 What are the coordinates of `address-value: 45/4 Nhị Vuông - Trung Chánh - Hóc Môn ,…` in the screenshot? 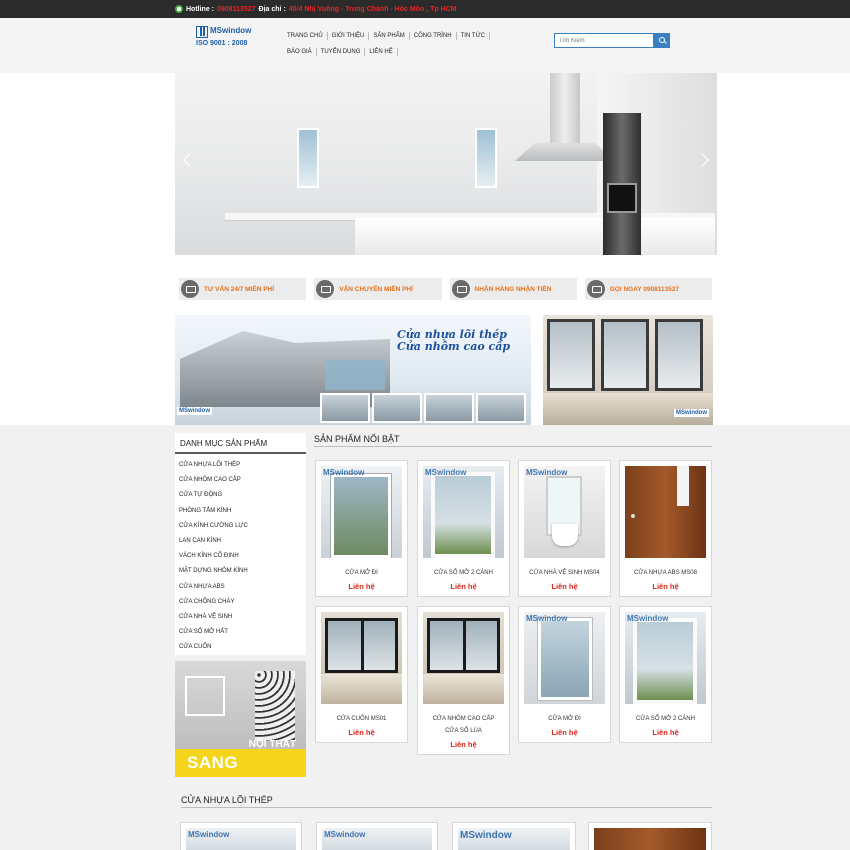 It's located at (372, 9).